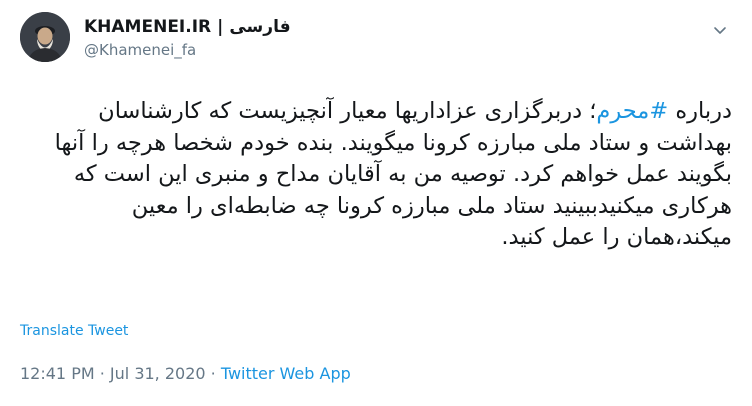  I want to click on avatar-portrait-icon, so click(45, 37).